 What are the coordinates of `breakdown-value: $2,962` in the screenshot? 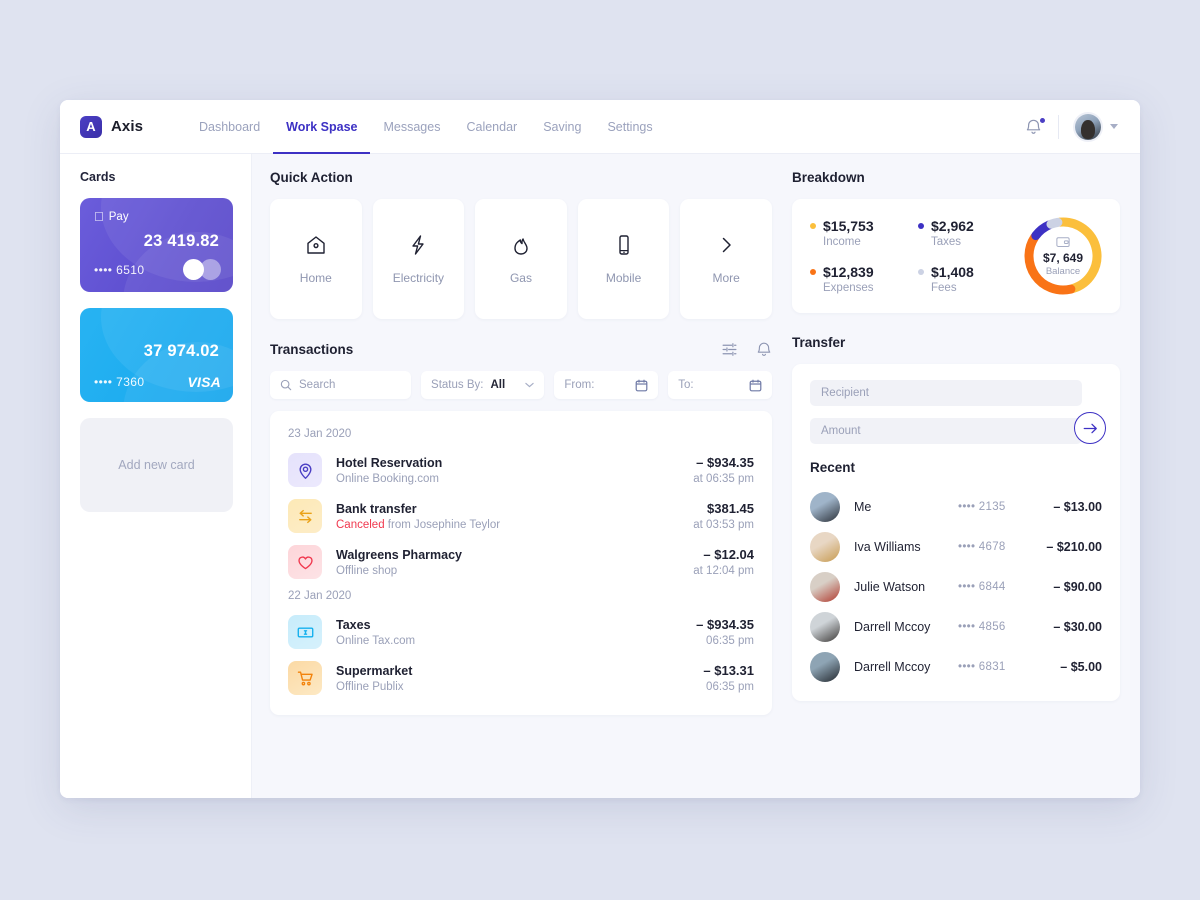 It's located at (952, 226).